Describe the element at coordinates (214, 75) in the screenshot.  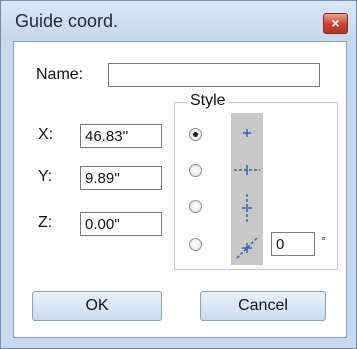
I see `name-input` at that location.